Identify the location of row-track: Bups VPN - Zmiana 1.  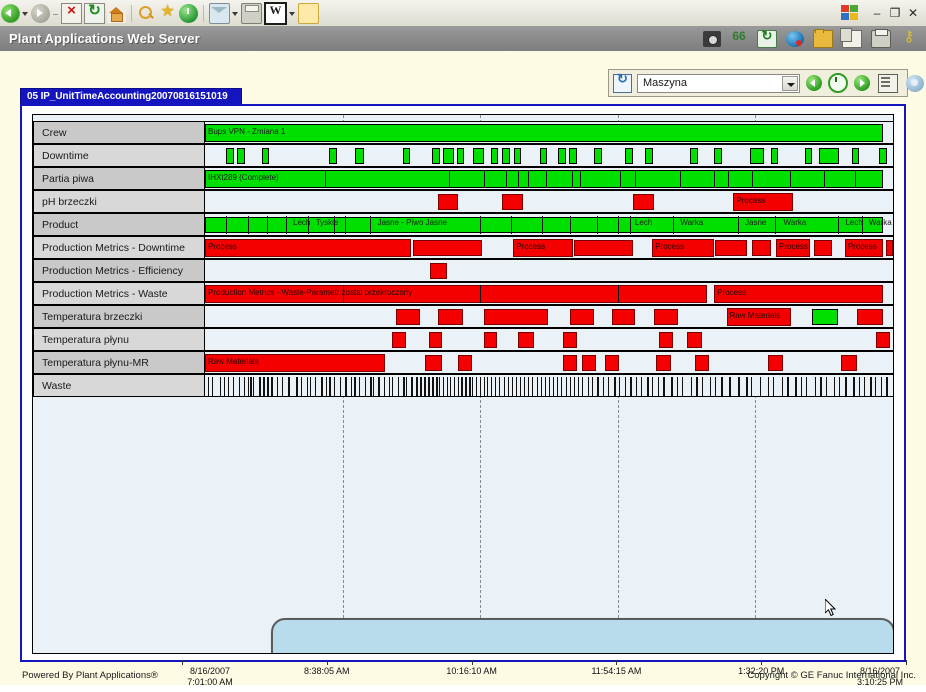
(549, 132).